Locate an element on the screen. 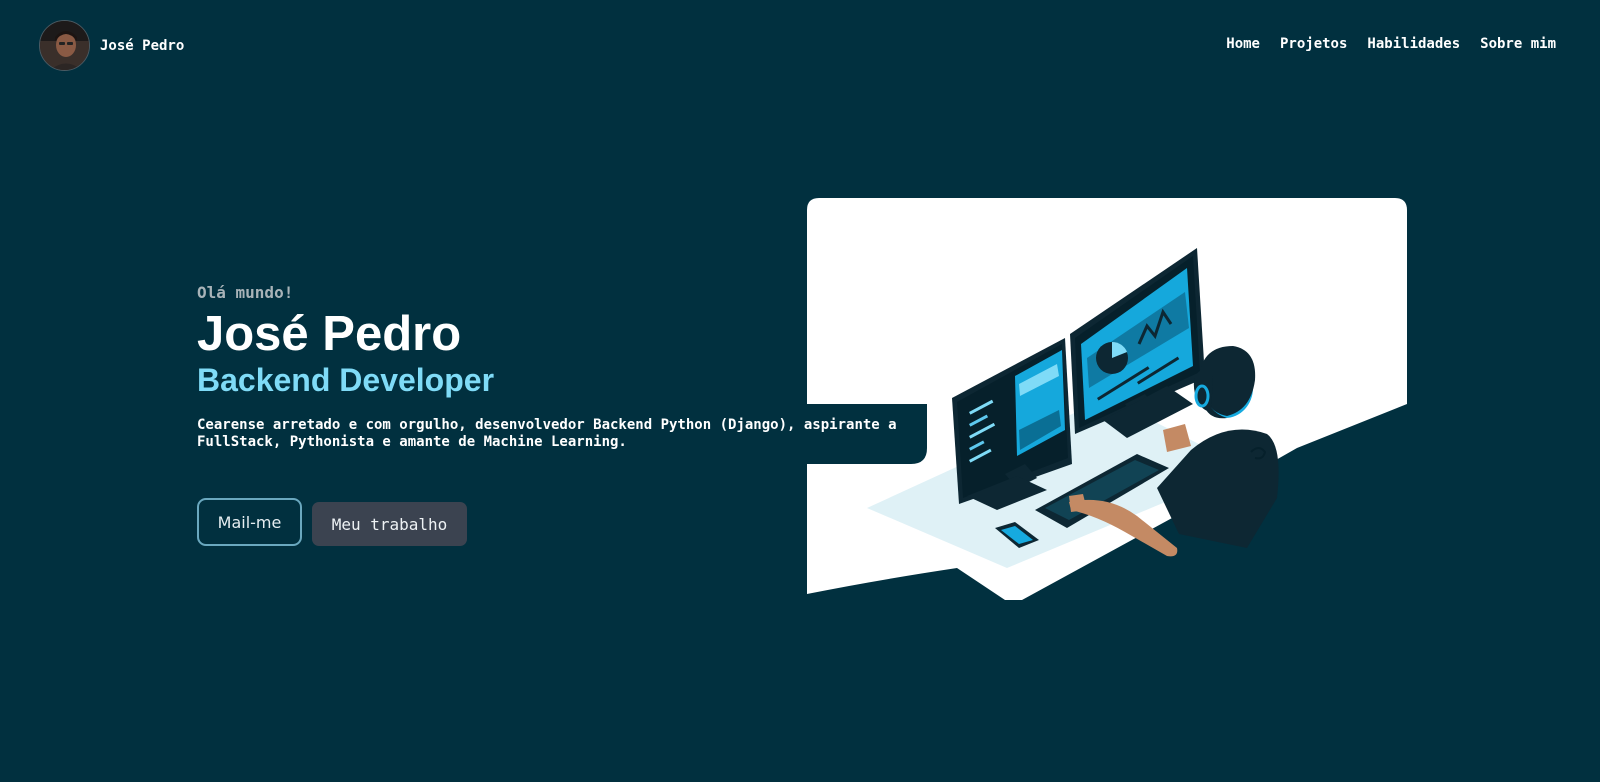 The width and height of the screenshot is (1600, 782). avatar-photo-icon is located at coordinates (64, 45).